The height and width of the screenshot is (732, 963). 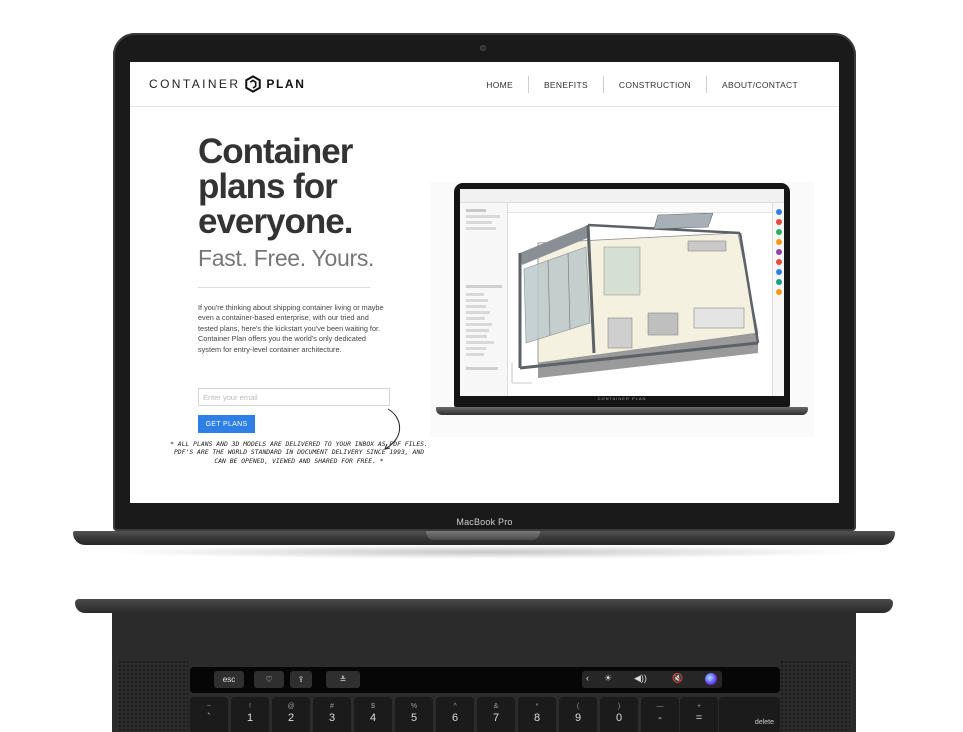 I want to click on email-field, so click(x=294, y=397).